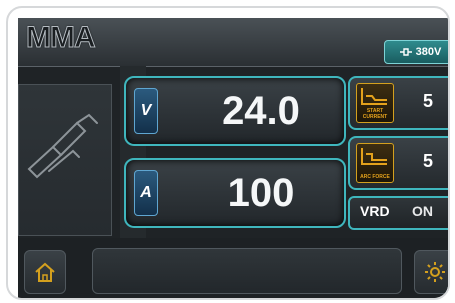  I want to click on electrode-holder-panel, so click(65, 160).